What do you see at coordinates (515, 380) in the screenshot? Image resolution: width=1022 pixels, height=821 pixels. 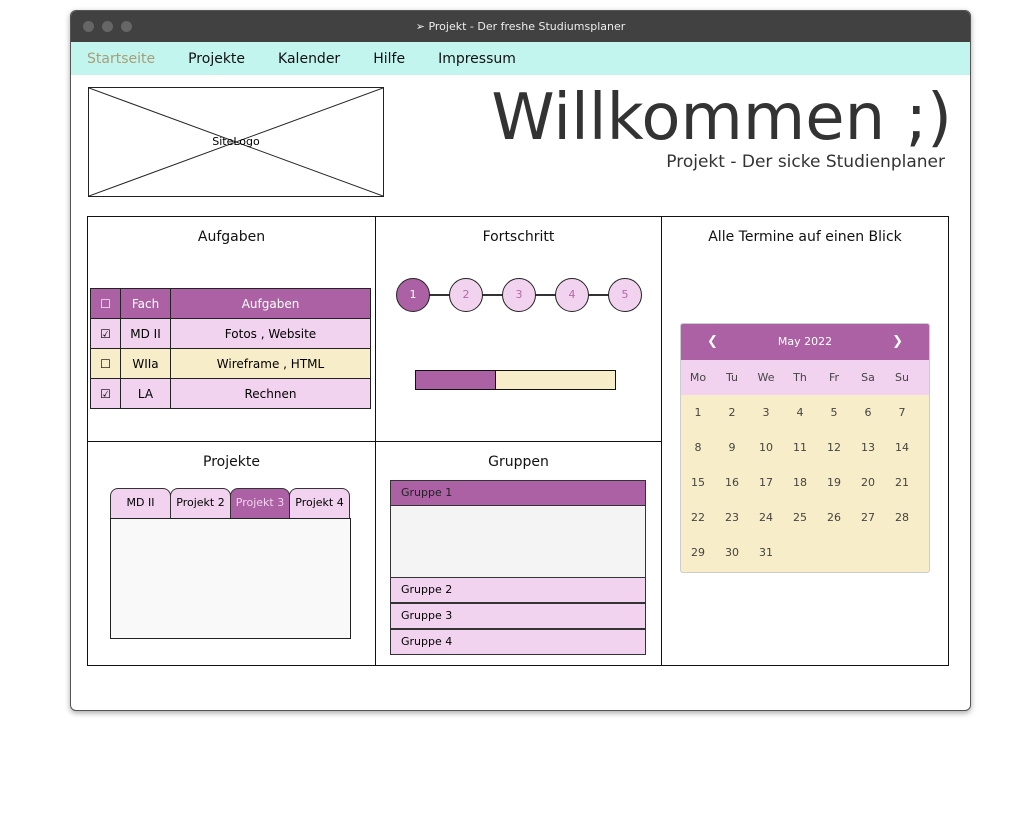 I see `progress-bar` at bounding box center [515, 380].